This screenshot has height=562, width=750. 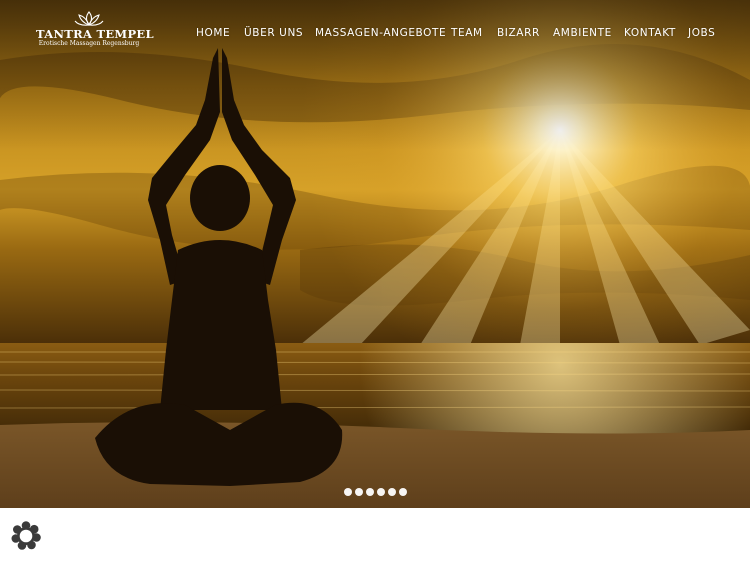 What do you see at coordinates (467, 33) in the screenshot?
I see `nav-item-team: TEAM` at bounding box center [467, 33].